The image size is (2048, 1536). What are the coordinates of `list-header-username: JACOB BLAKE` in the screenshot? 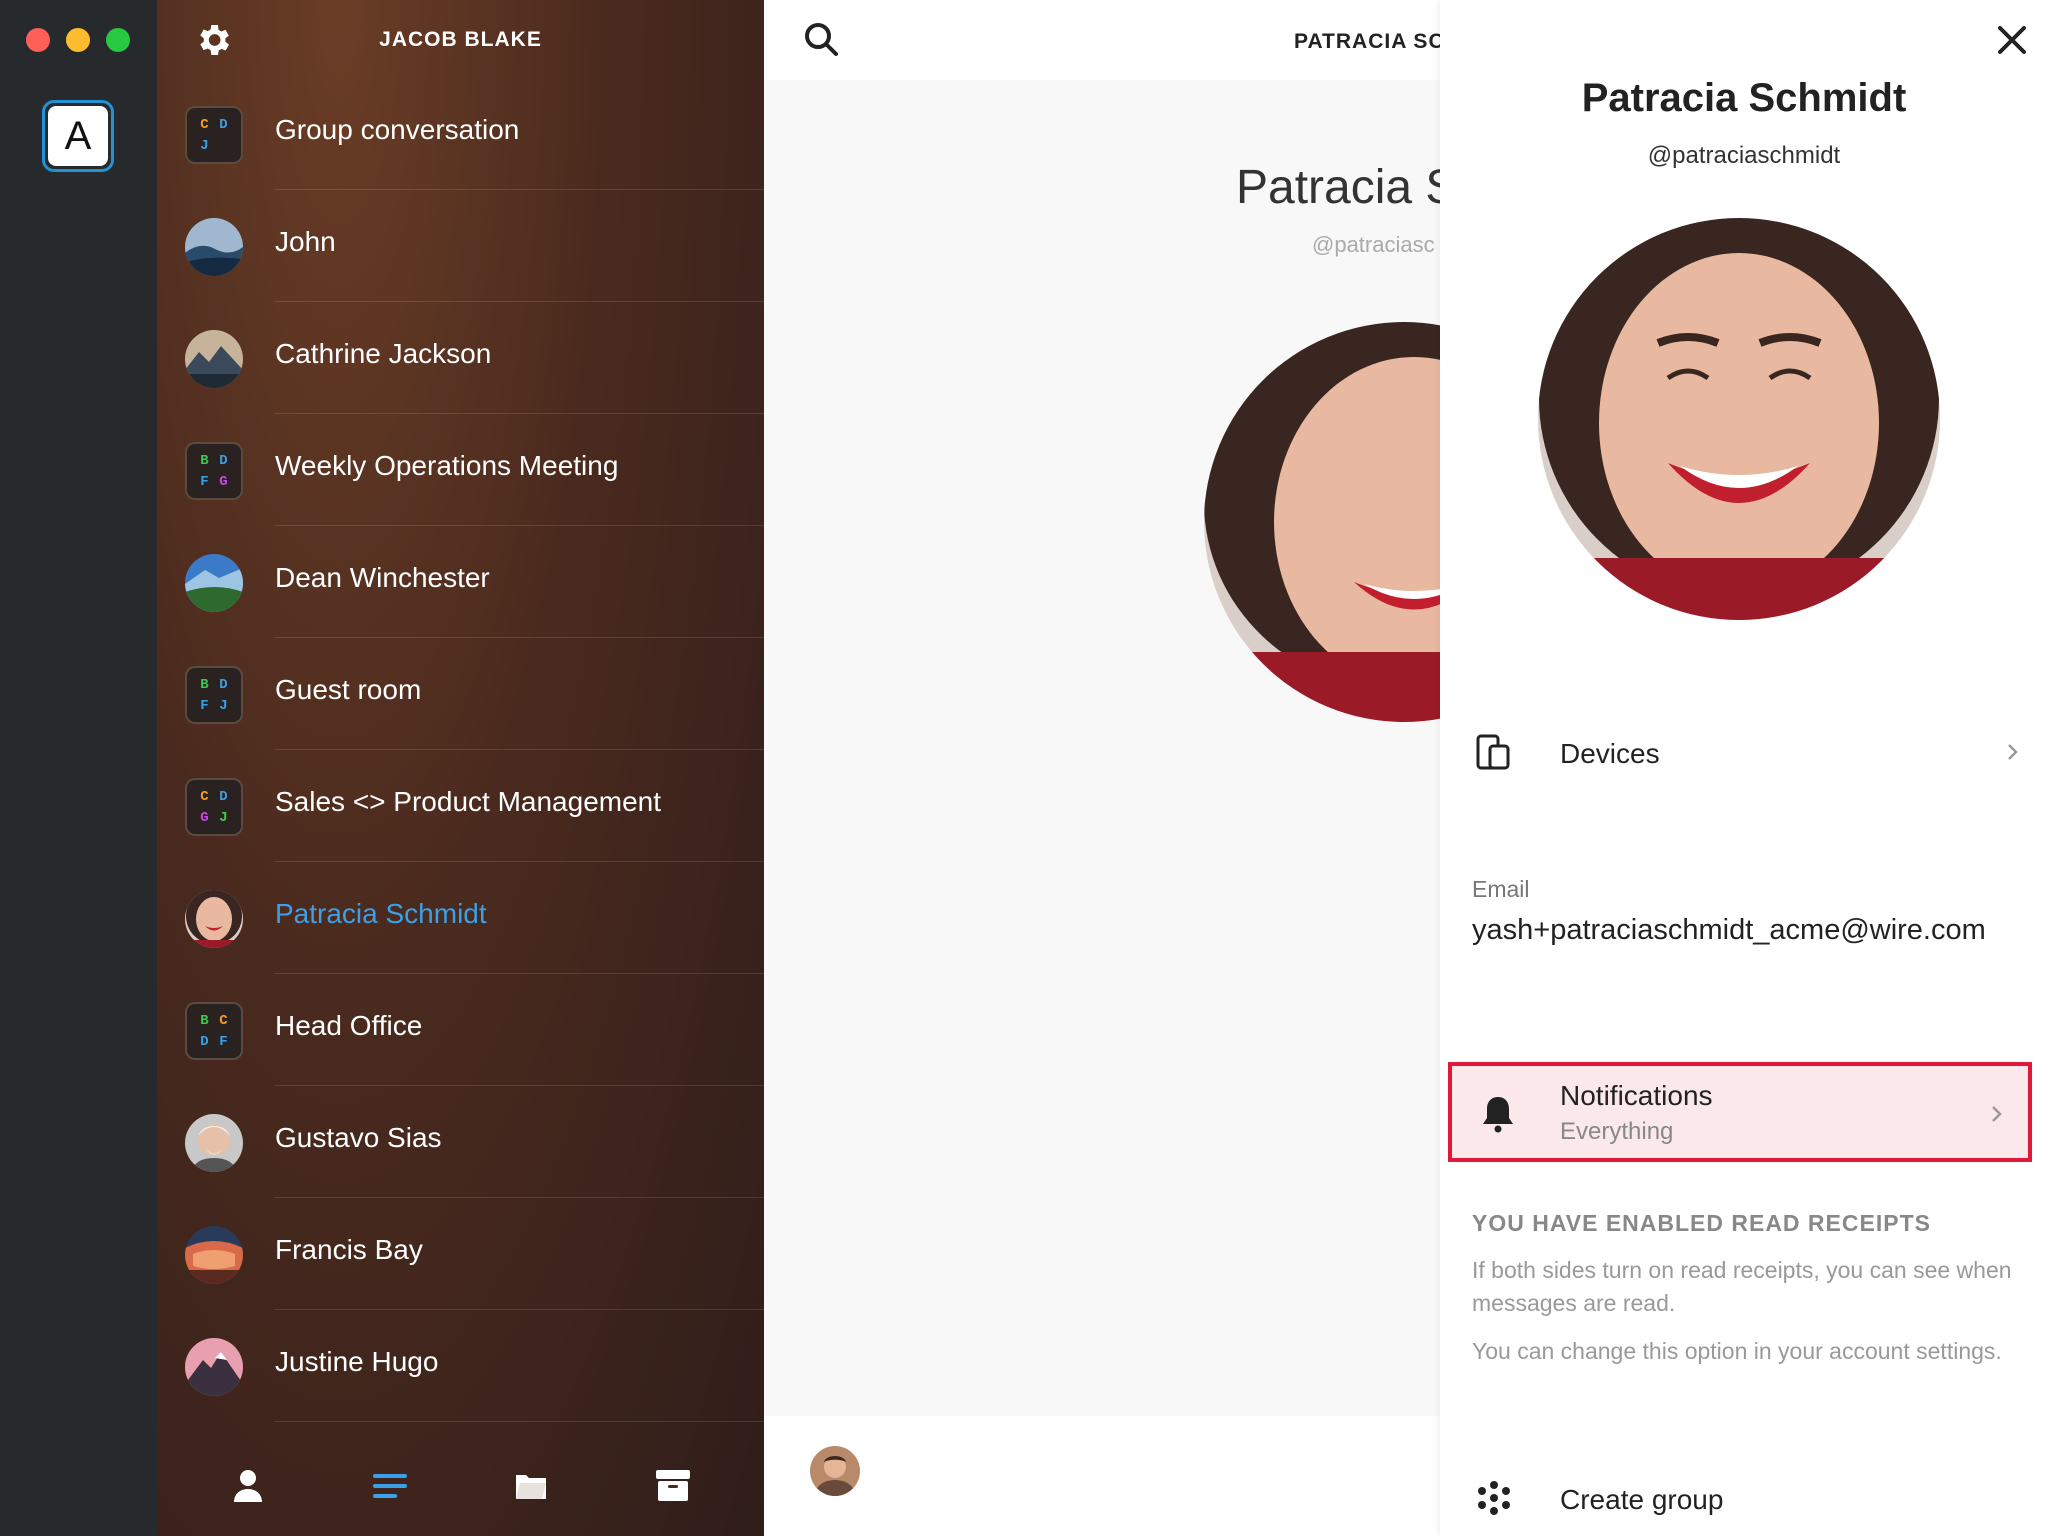 It's located at (460, 39).